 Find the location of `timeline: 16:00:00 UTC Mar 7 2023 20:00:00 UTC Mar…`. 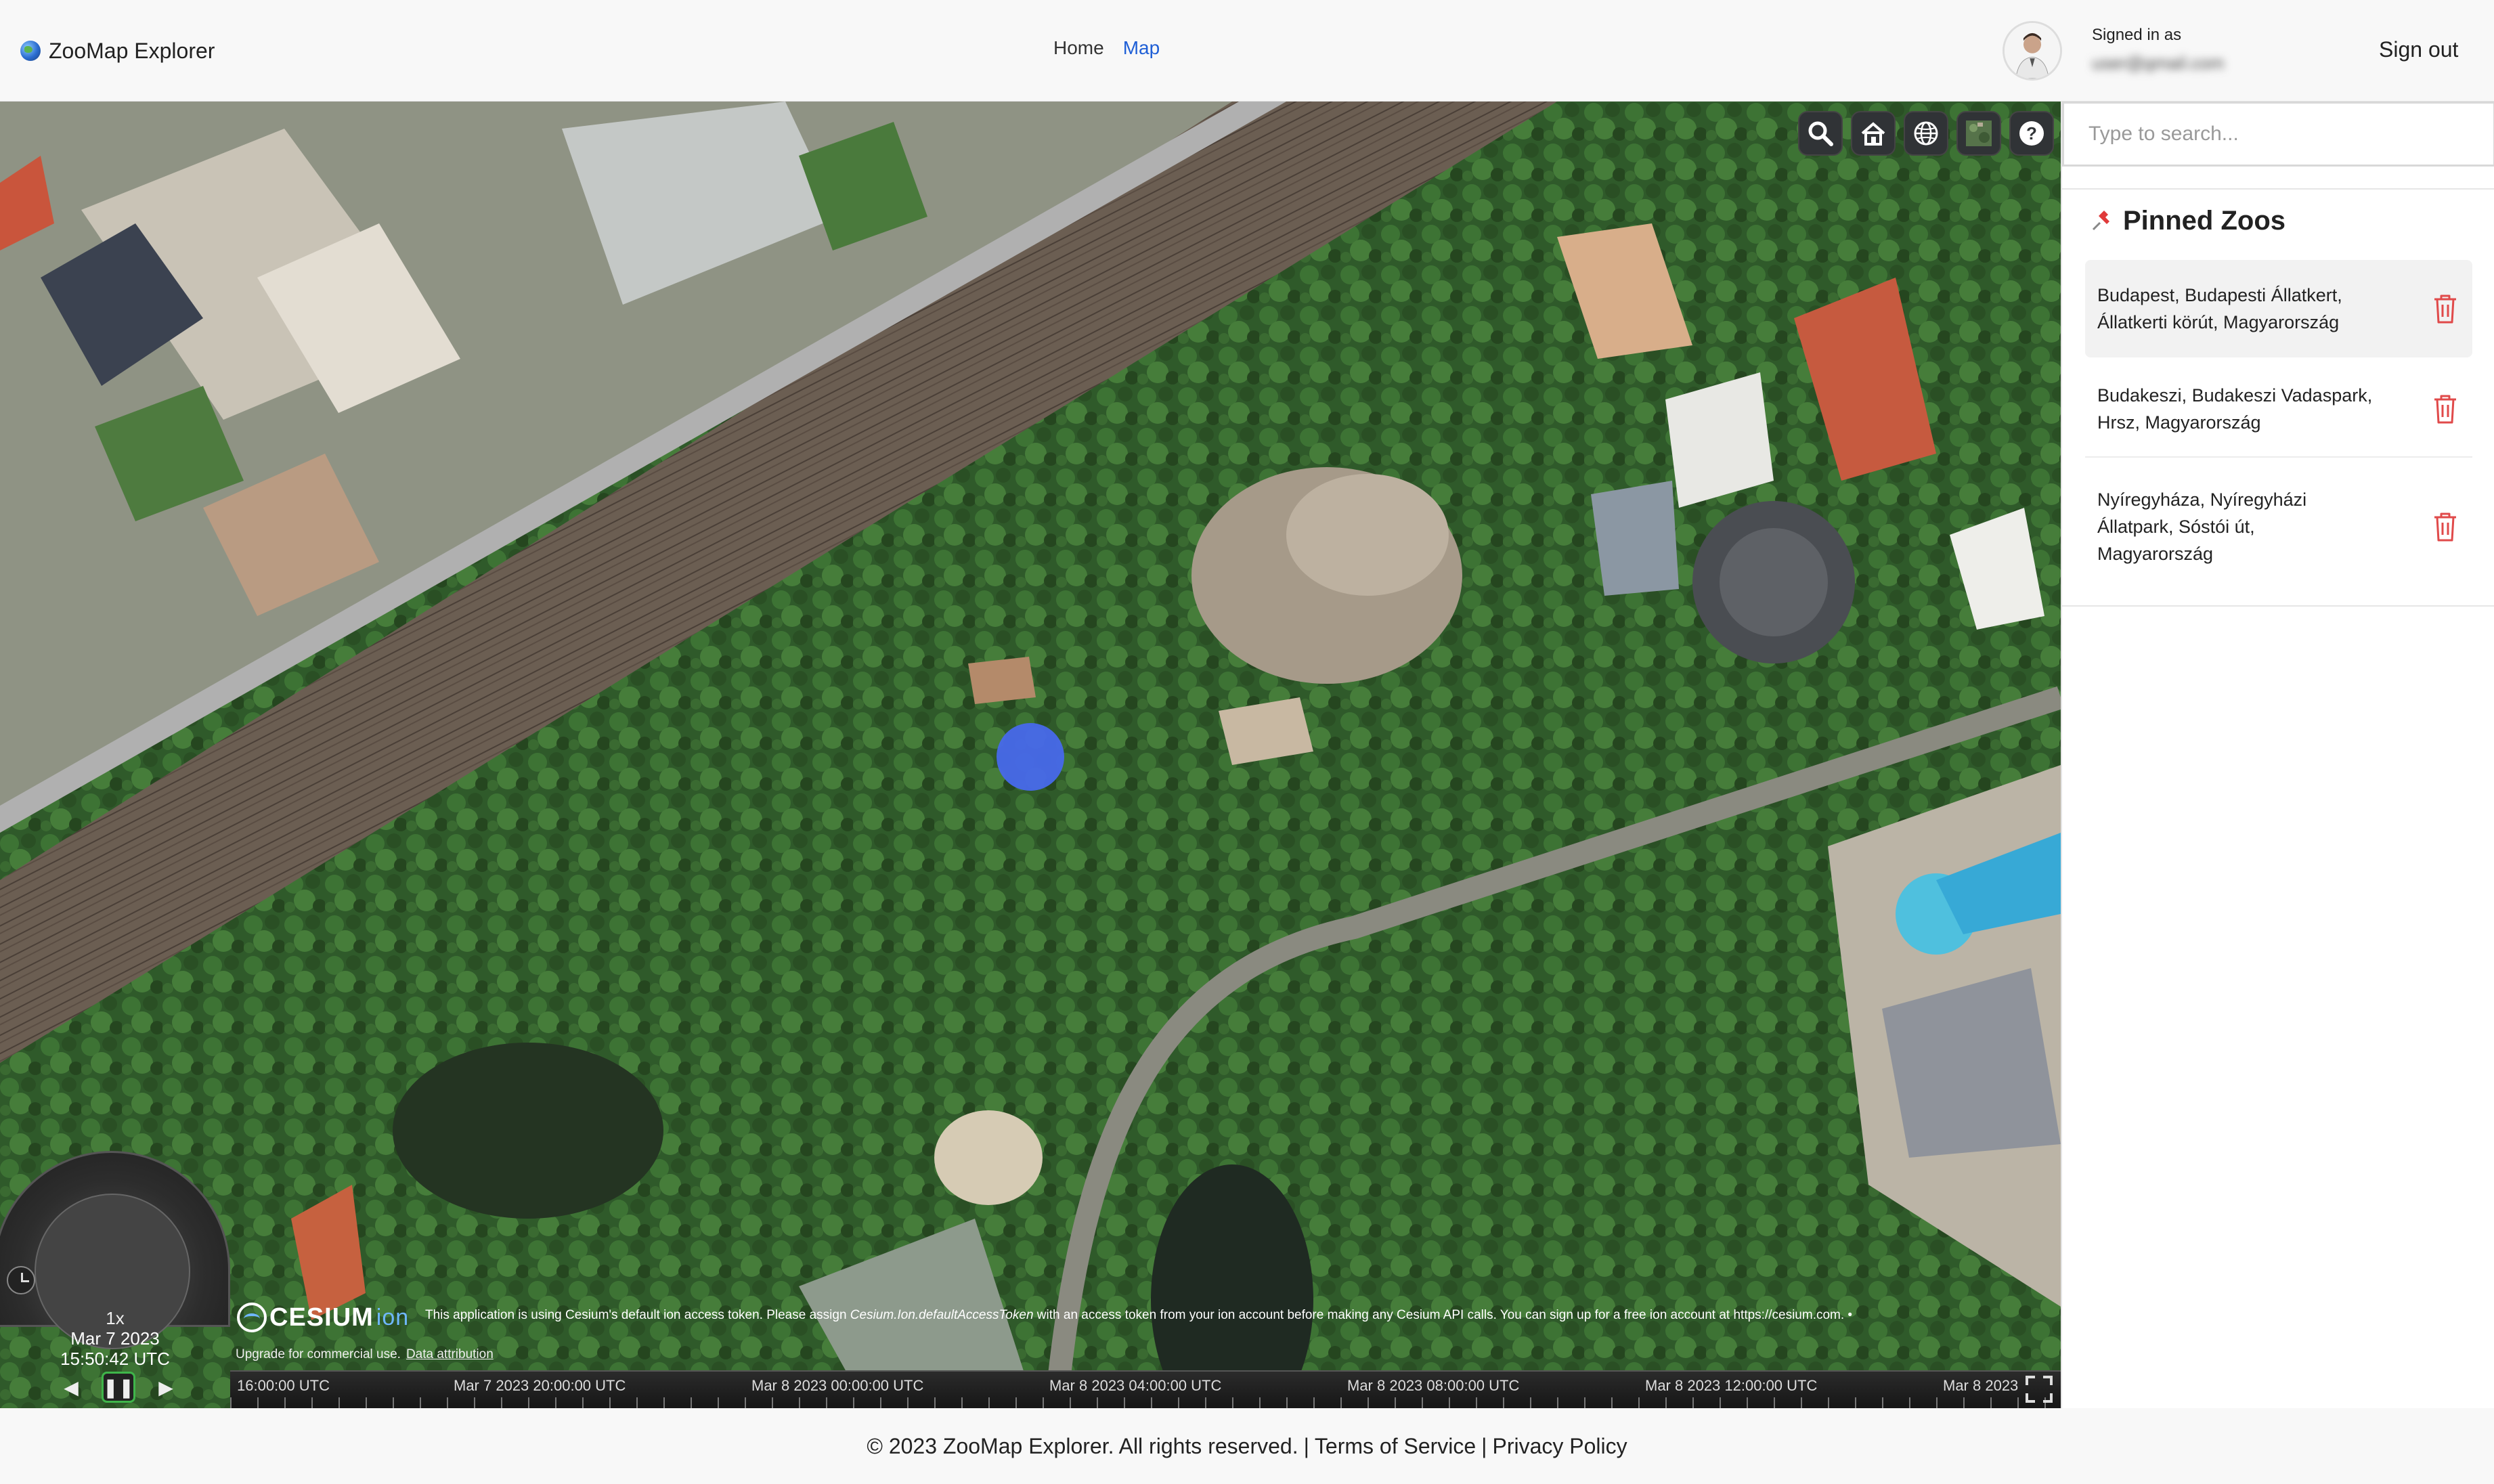

timeline: 16:00:00 UTC Mar 7 2023 20:00:00 UTC Mar… is located at coordinates (1145, 1389).